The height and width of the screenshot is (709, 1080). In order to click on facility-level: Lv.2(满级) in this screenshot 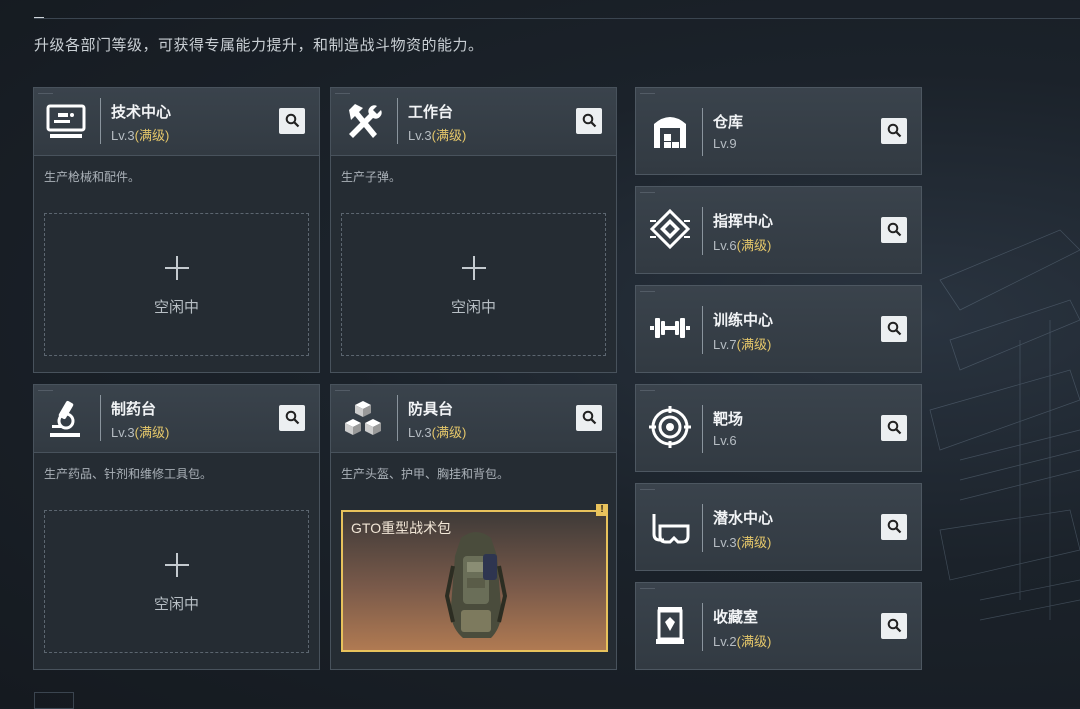, I will do `click(742, 640)`.